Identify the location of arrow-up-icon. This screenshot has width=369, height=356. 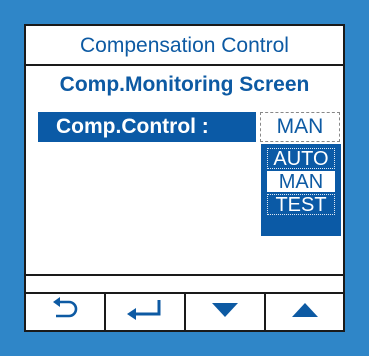
(305, 312).